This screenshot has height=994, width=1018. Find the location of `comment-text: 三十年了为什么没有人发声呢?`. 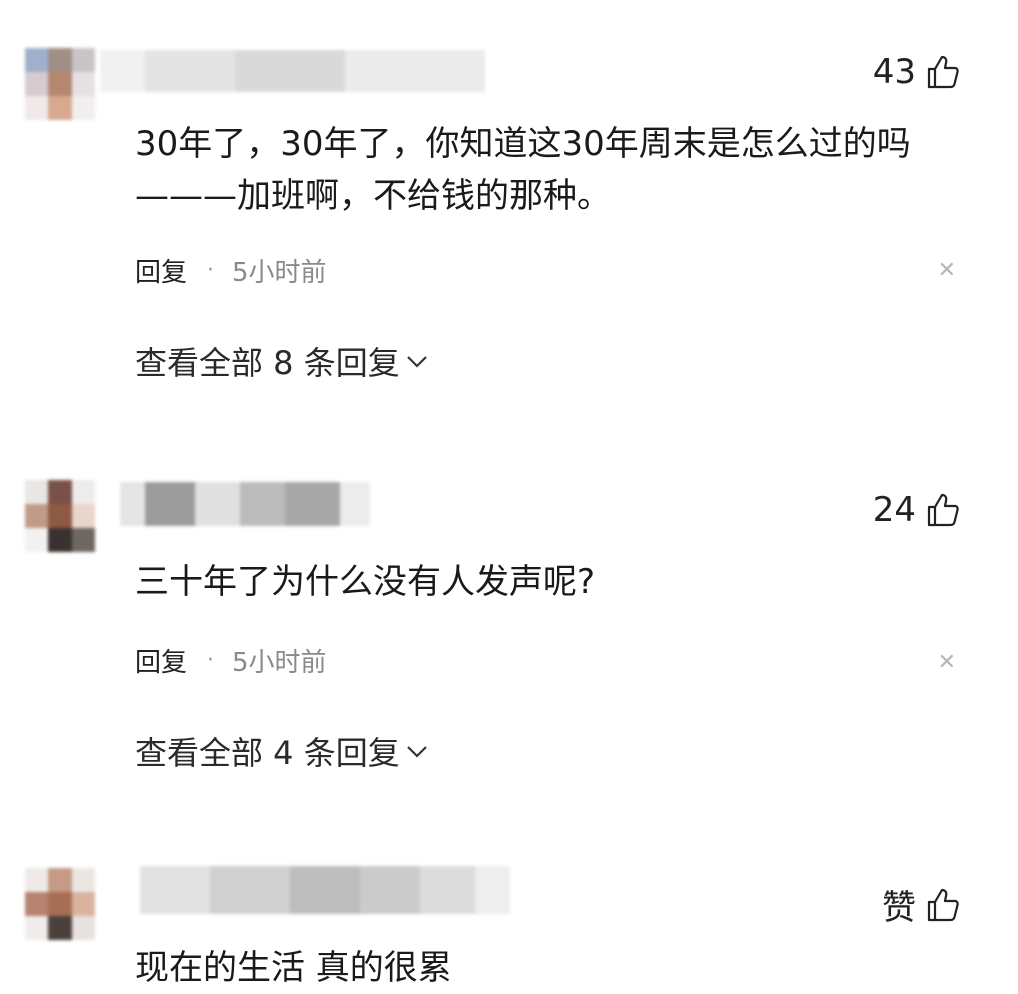

comment-text: 三十年了为什么没有人发声呢? is located at coordinates (365, 582).